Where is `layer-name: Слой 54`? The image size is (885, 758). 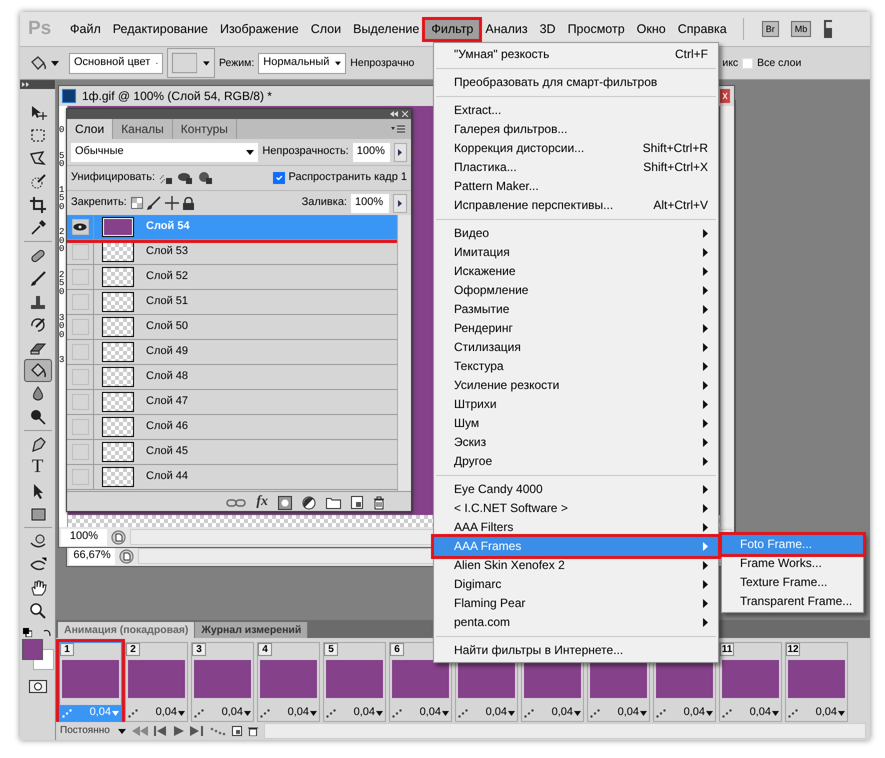 layer-name: Слой 54 is located at coordinates (168, 227).